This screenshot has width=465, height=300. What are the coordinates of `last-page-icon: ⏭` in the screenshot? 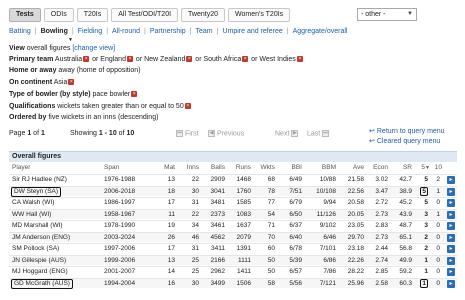 It's located at (326, 133).